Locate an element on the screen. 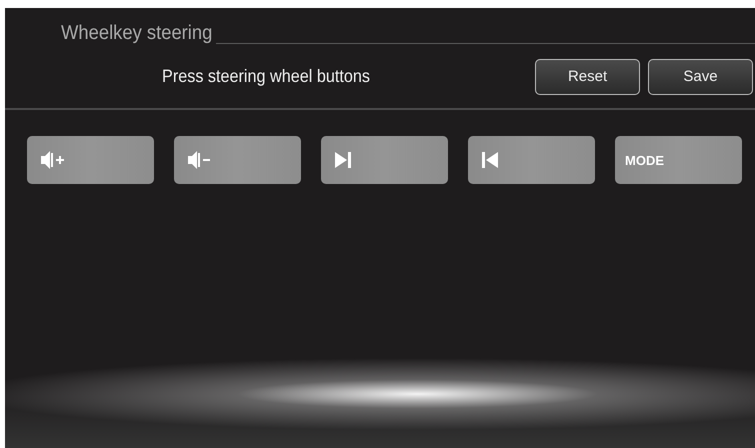 This screenshot has height=448, width=755. skip-next-icon is located at coordinates (343, 160).